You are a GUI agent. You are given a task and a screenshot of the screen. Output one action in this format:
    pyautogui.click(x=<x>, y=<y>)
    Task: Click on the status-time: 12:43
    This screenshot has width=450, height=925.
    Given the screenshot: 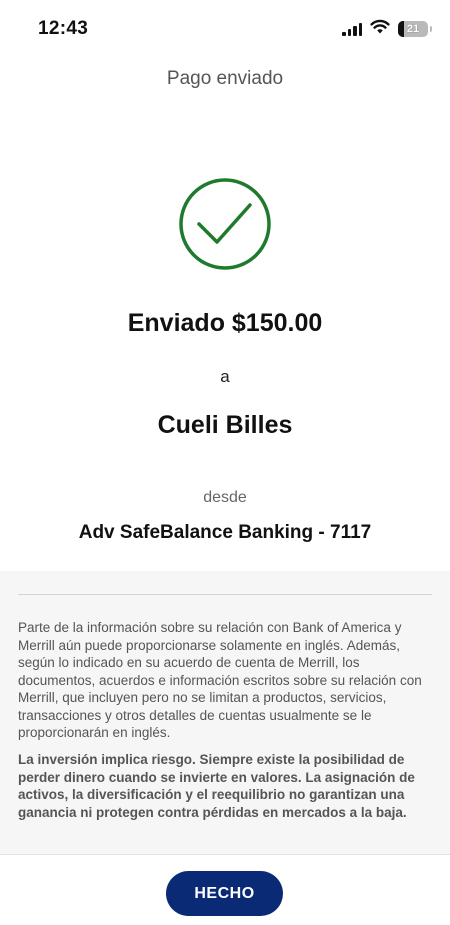 What is the action you would take?
    pyautogui.click(x=63, y=28)
    